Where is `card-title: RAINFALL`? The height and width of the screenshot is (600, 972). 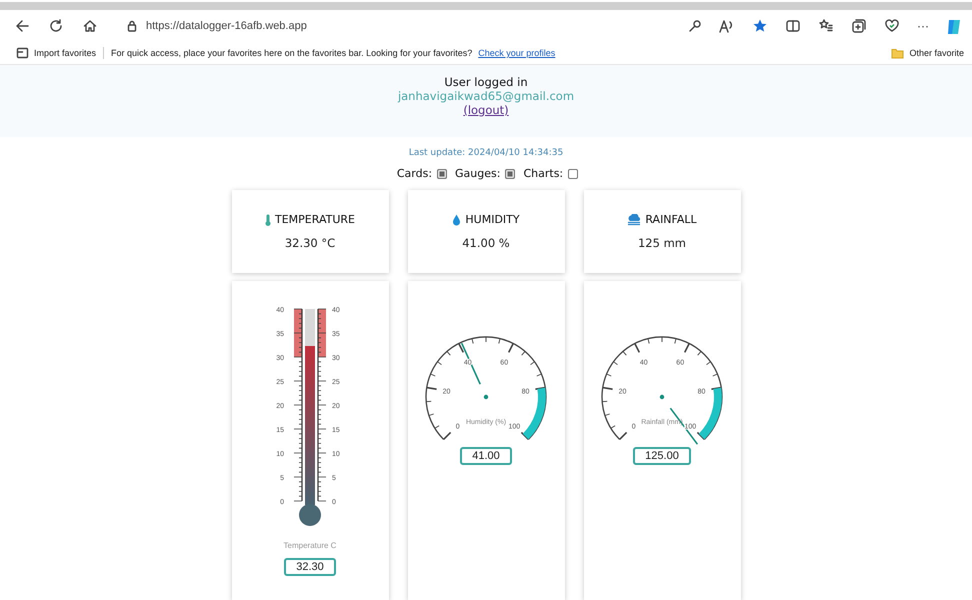 card-title: RAINFALL is located at coordinates (671, 219).